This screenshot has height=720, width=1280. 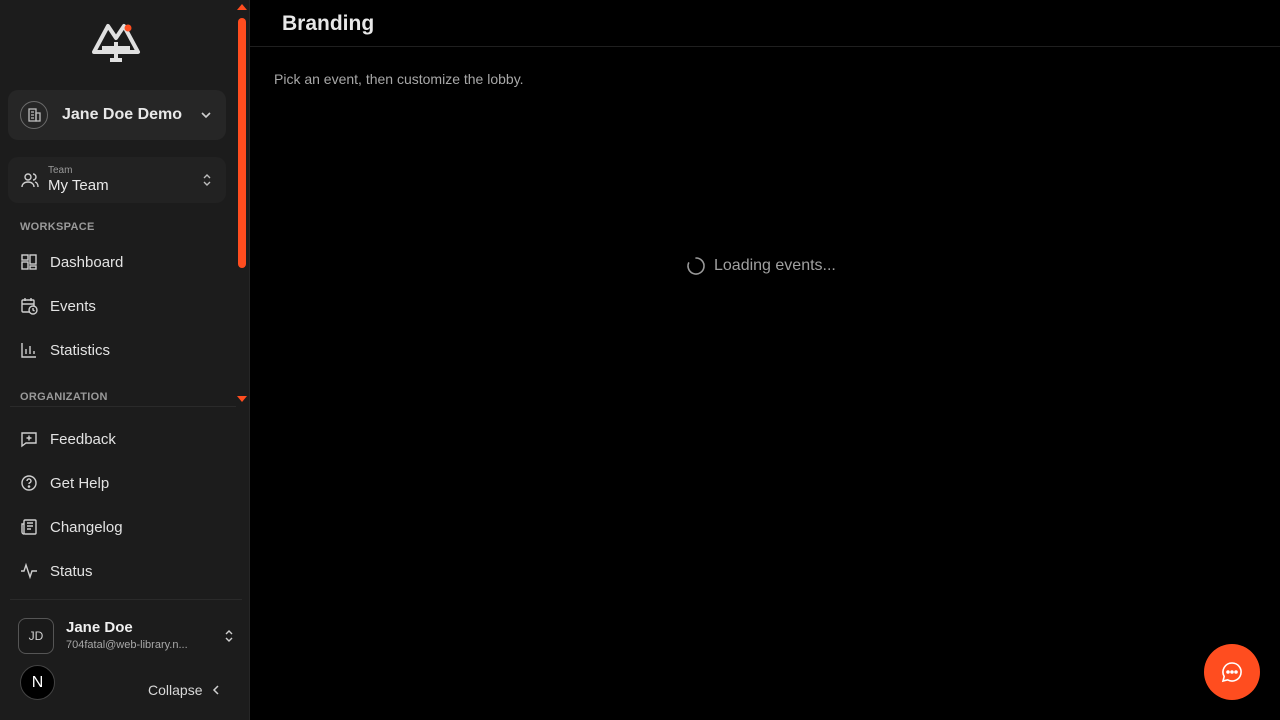 What do you see at coordinates (57, 227) in the screenshot?
I see `section-label-workspace: WORKSPACE` at bounding box center [57, 227].